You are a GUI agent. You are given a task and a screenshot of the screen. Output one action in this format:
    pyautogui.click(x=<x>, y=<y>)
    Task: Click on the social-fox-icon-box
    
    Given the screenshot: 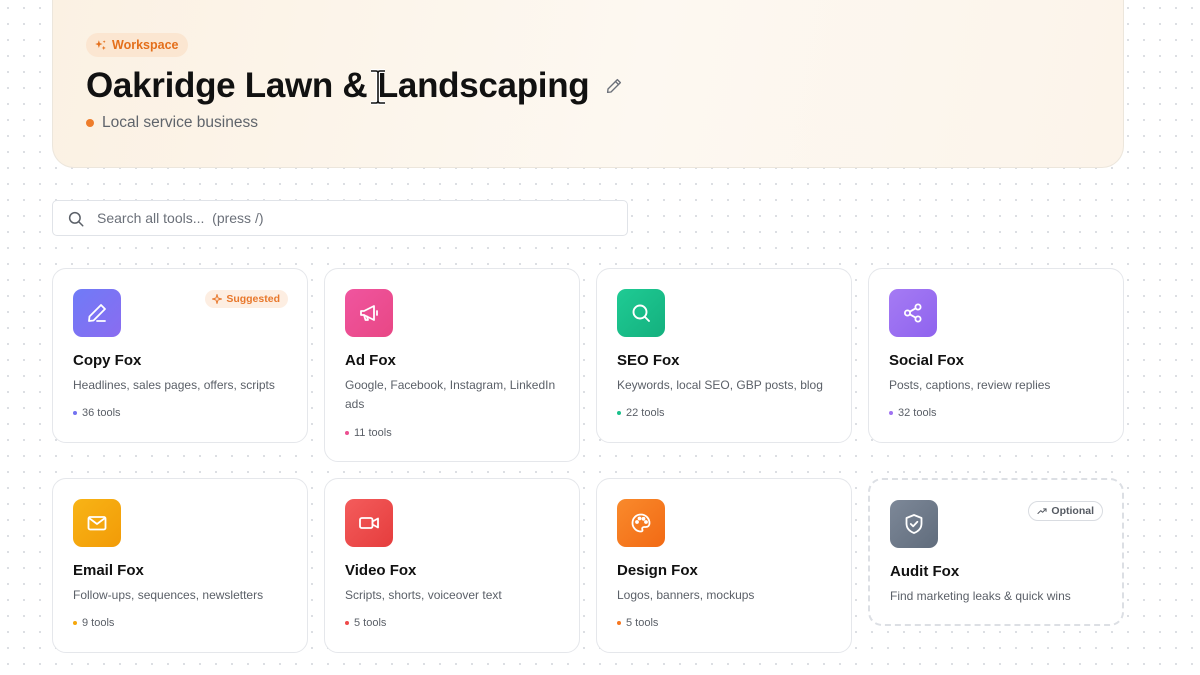 What is the action you would take?
    pyautogui.click(x=913, y=313)
    